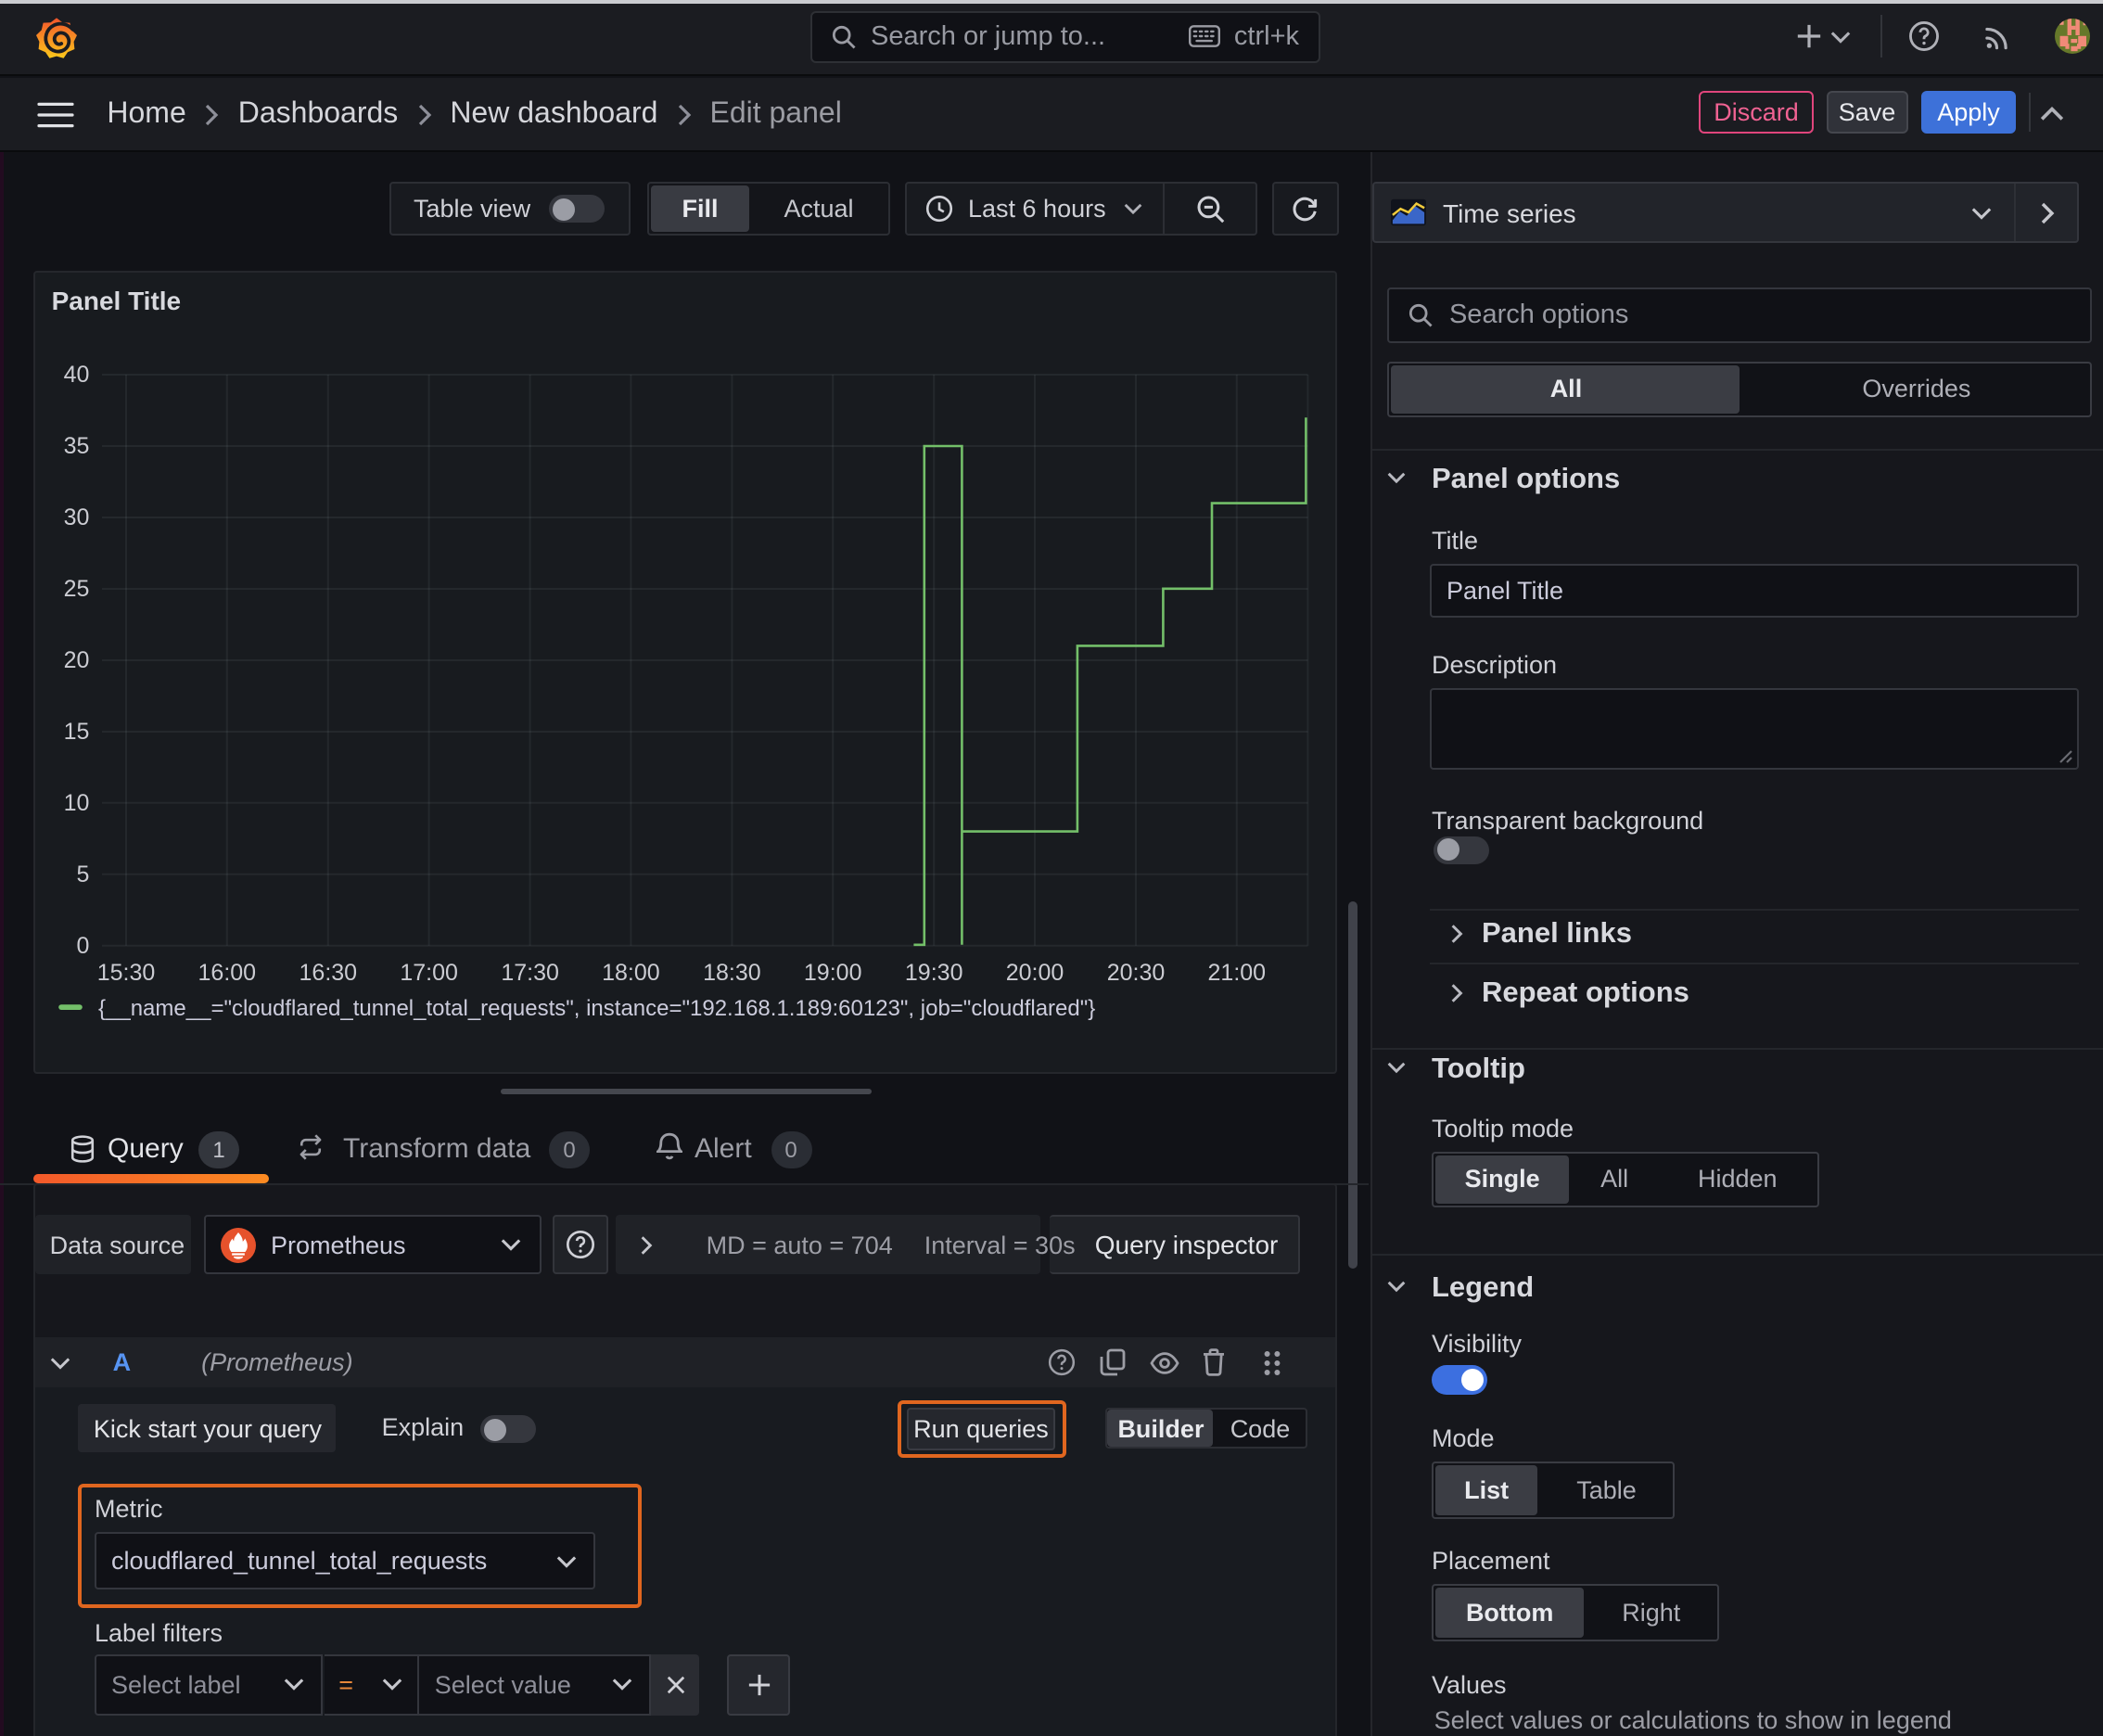 This screenshot has width=2103, height=1736. Describe the element at coordinates (76, 802) in the screenshot. I see `svg-text: 10` at that location.